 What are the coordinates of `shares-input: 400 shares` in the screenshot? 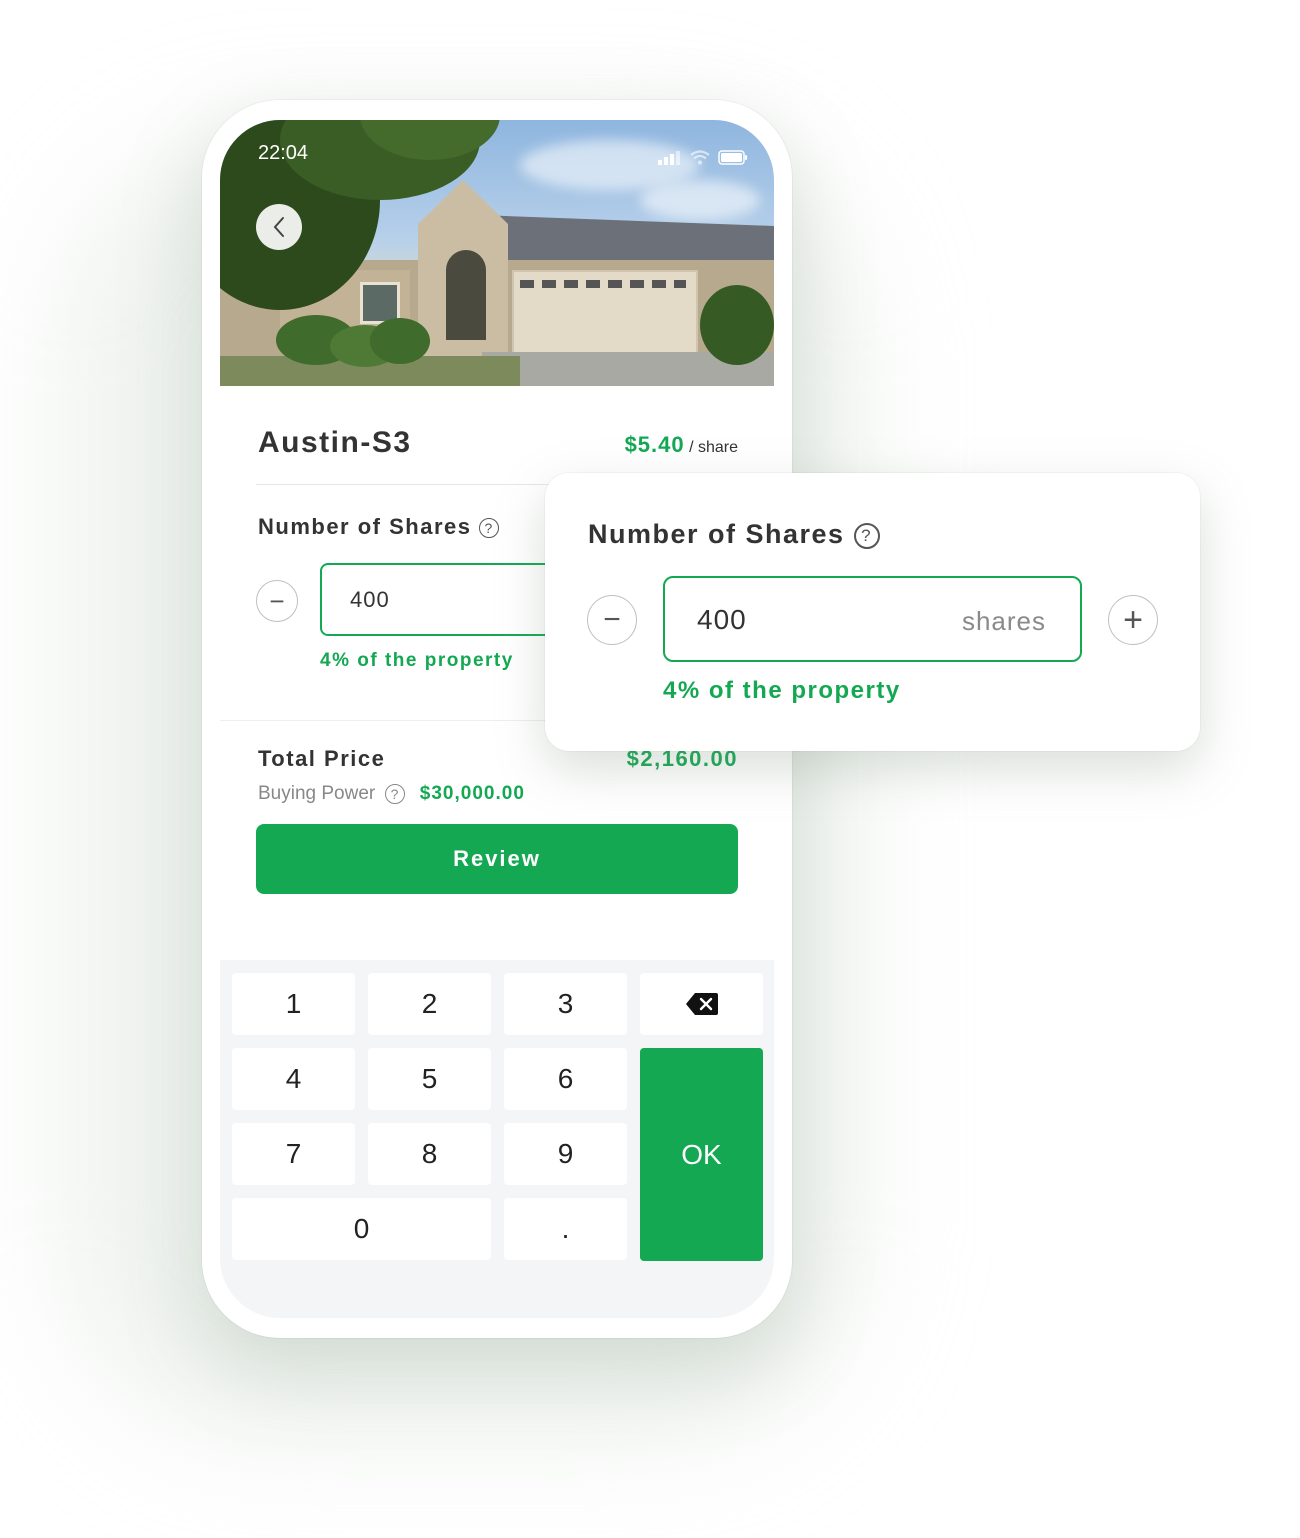 It's located at (872, 619).